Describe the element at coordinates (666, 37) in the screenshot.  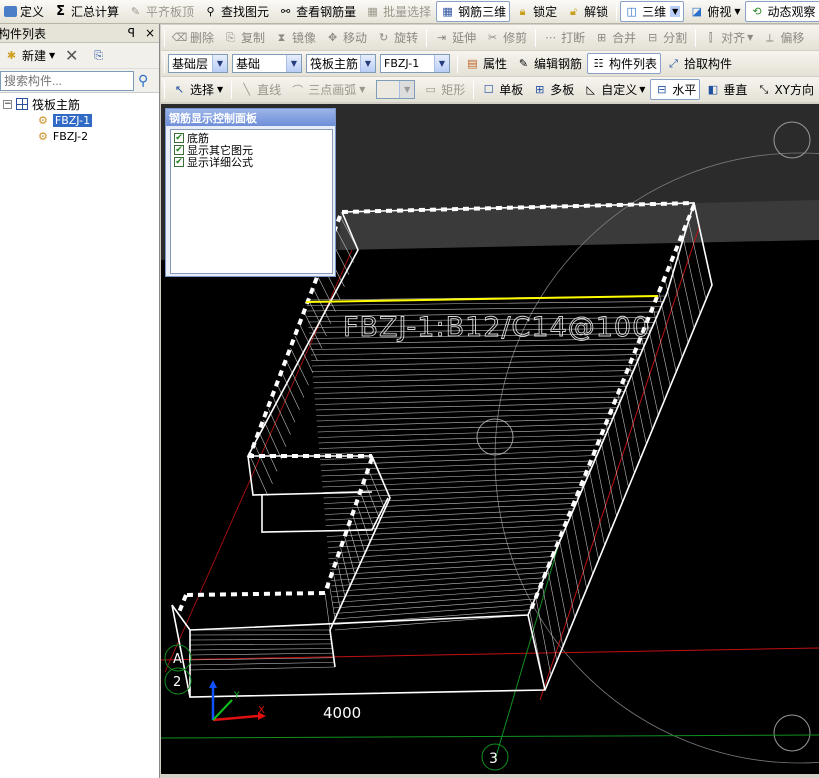
I see `split-button: ⊟ 分割` at that location.